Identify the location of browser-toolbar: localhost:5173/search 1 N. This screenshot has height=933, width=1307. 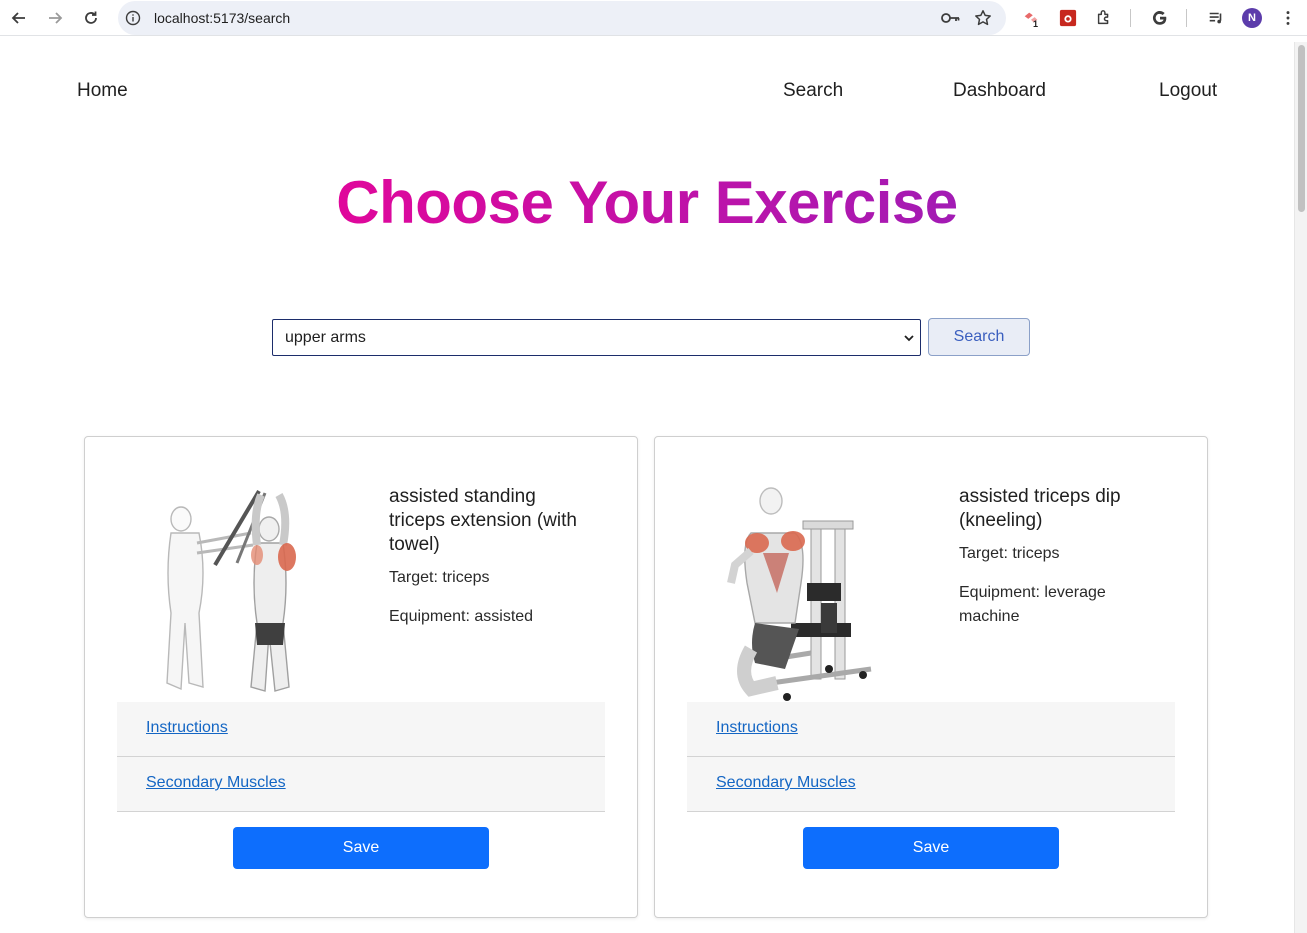
(653, 18).